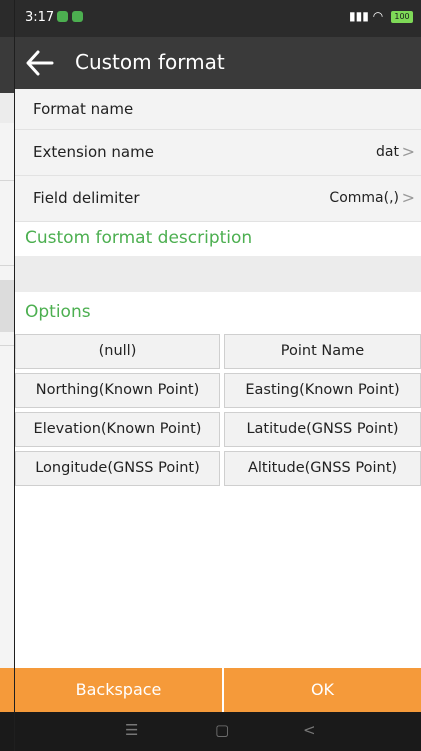  I want to click on page-title: Custom format, so click(150, 62).